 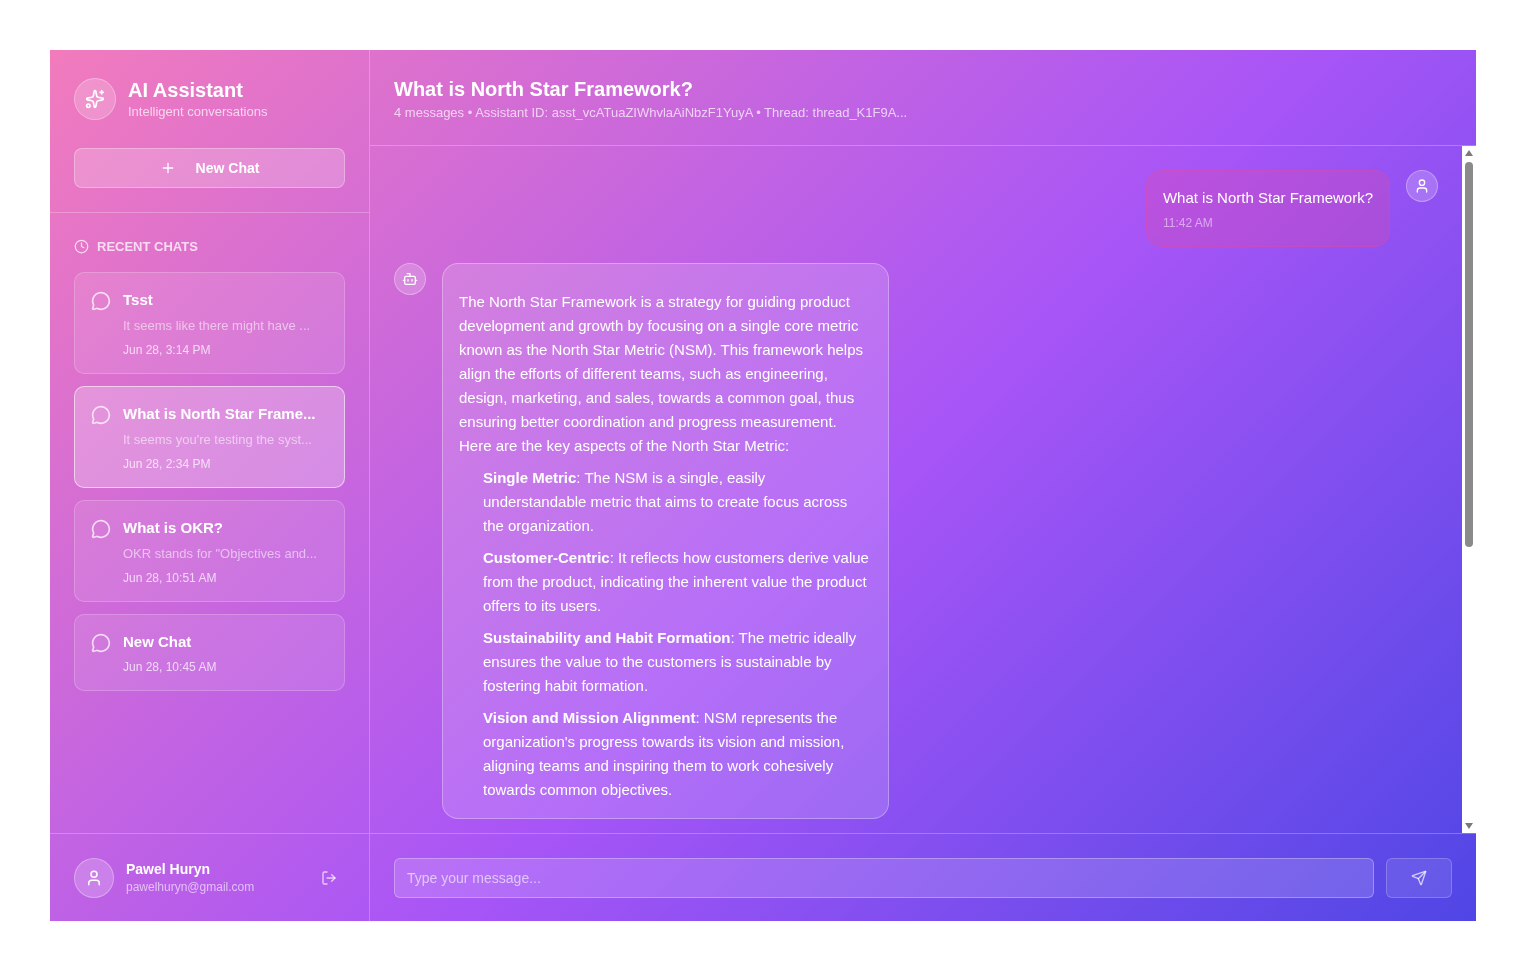 What do you see at coordinates (170, 578) in the screenshot?
I see `chat-time: Jun 28, 10:51 AM` at bounding box center [170, 578].